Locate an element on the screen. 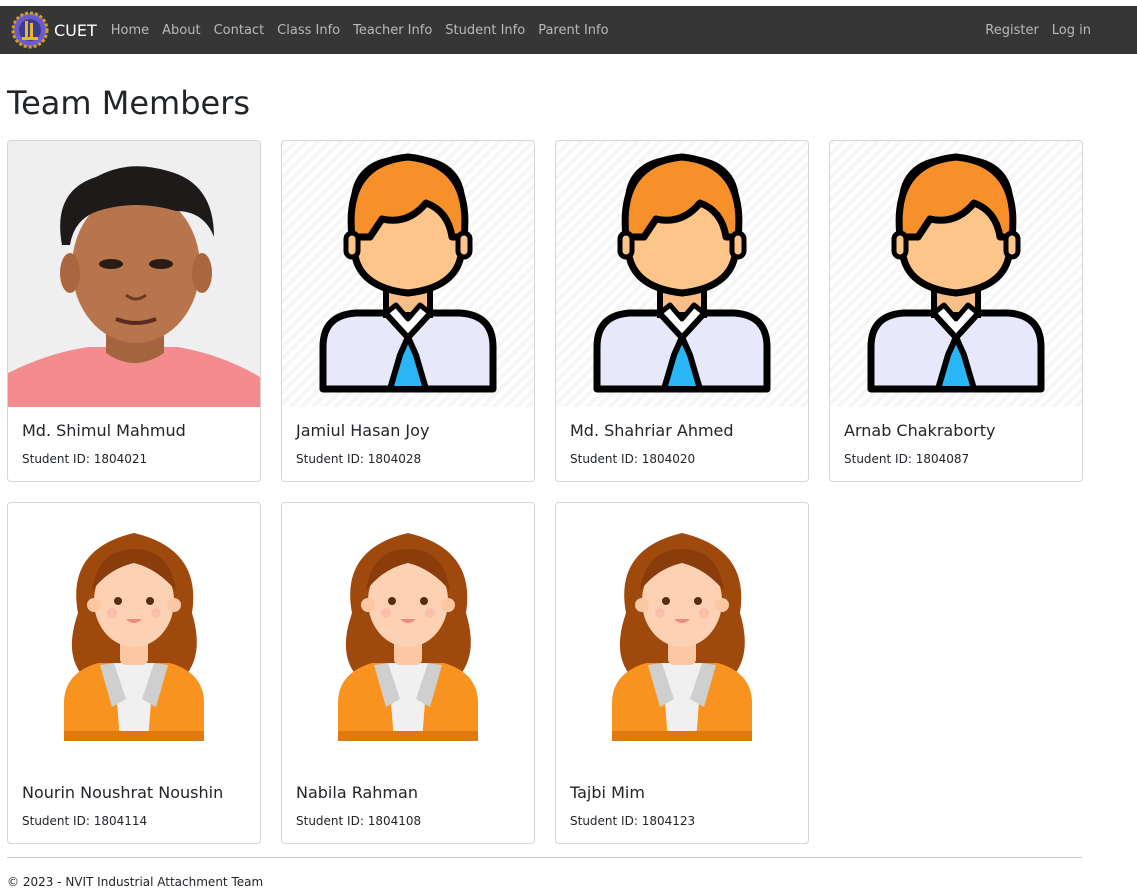 This screenshot has height=891, width=1137. register-link: Register is located at coordinates (1012, 30).